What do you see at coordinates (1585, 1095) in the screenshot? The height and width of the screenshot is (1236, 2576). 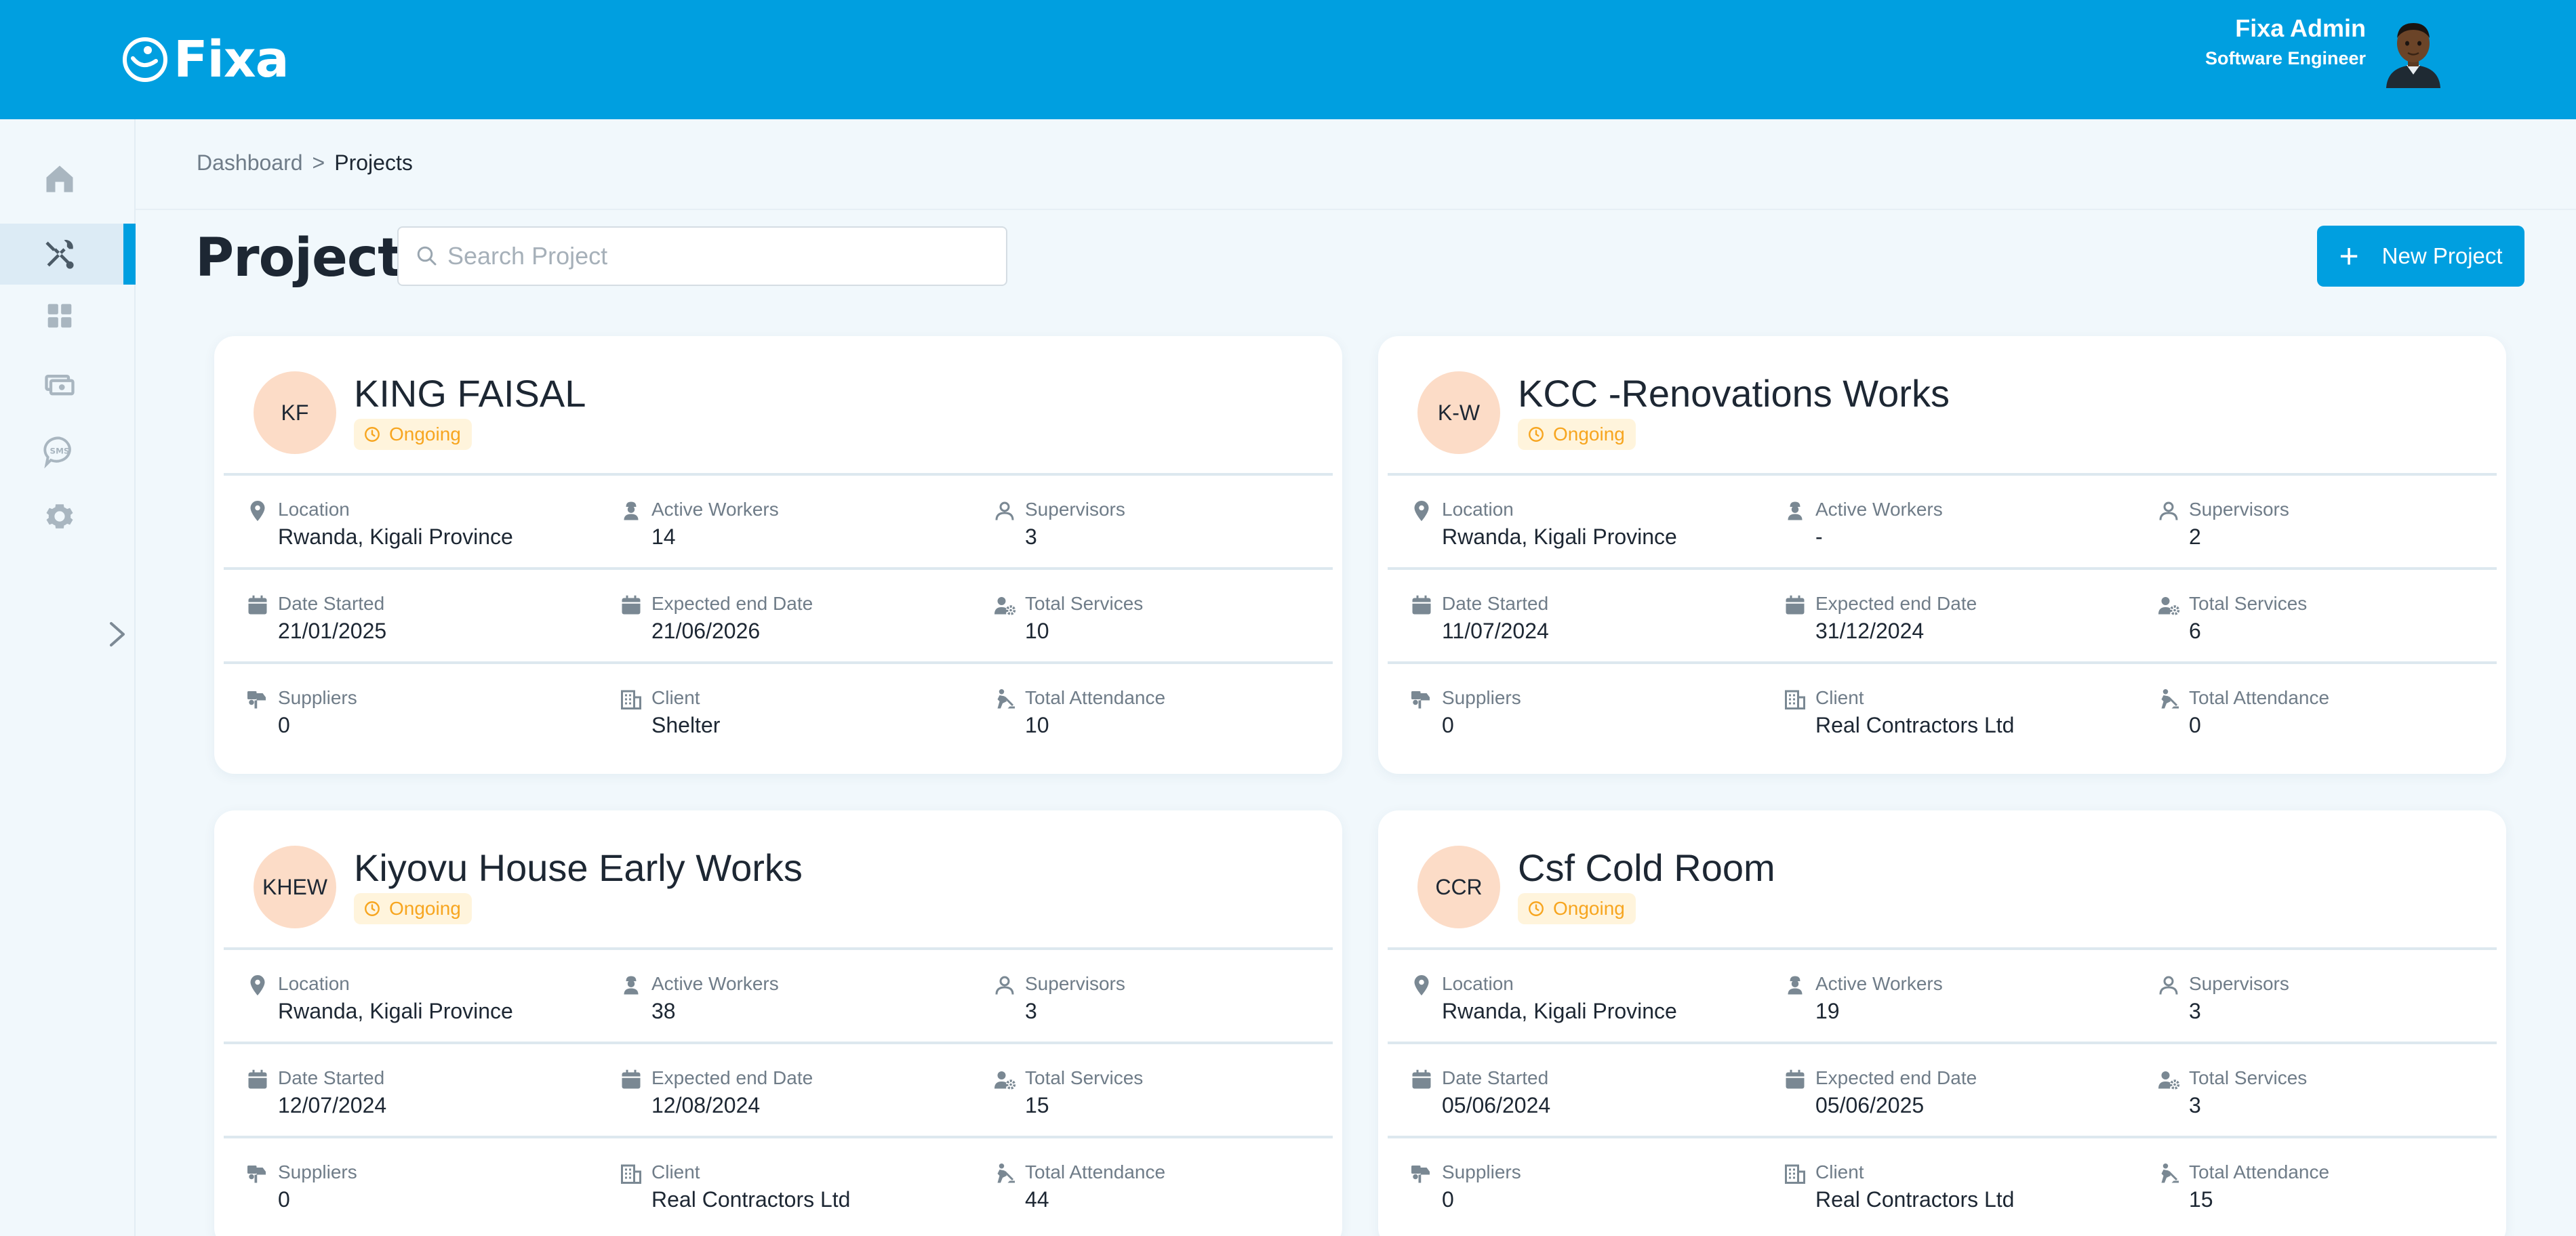 I see `date-started-field: Date Started 05/06/2024` at bounding box center [1585, 1095].